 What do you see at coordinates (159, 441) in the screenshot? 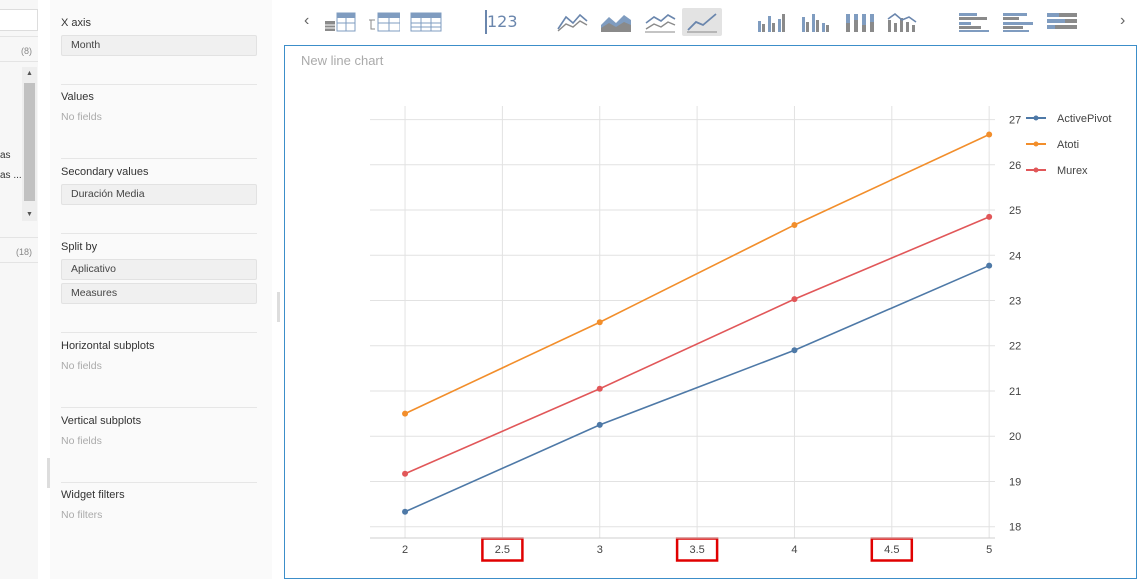
I see `vertical-subplots-drop-zone: No fields` at bounding box center [159, 441].